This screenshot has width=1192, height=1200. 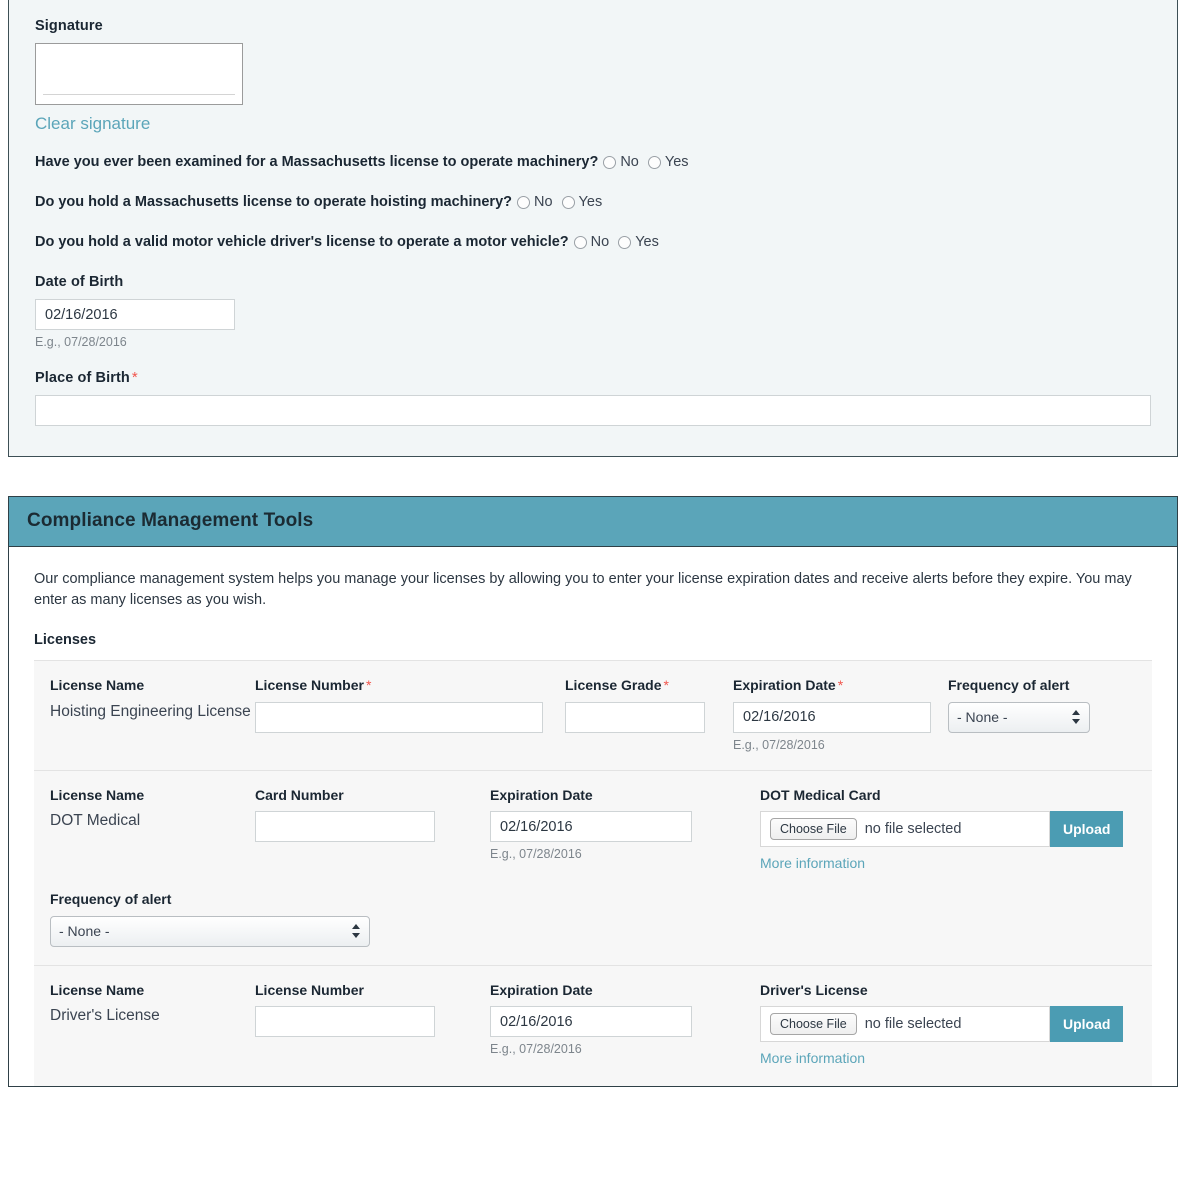 I want to click on license-name-value: Hoisting Engineering License, so click(x=150, y=711).